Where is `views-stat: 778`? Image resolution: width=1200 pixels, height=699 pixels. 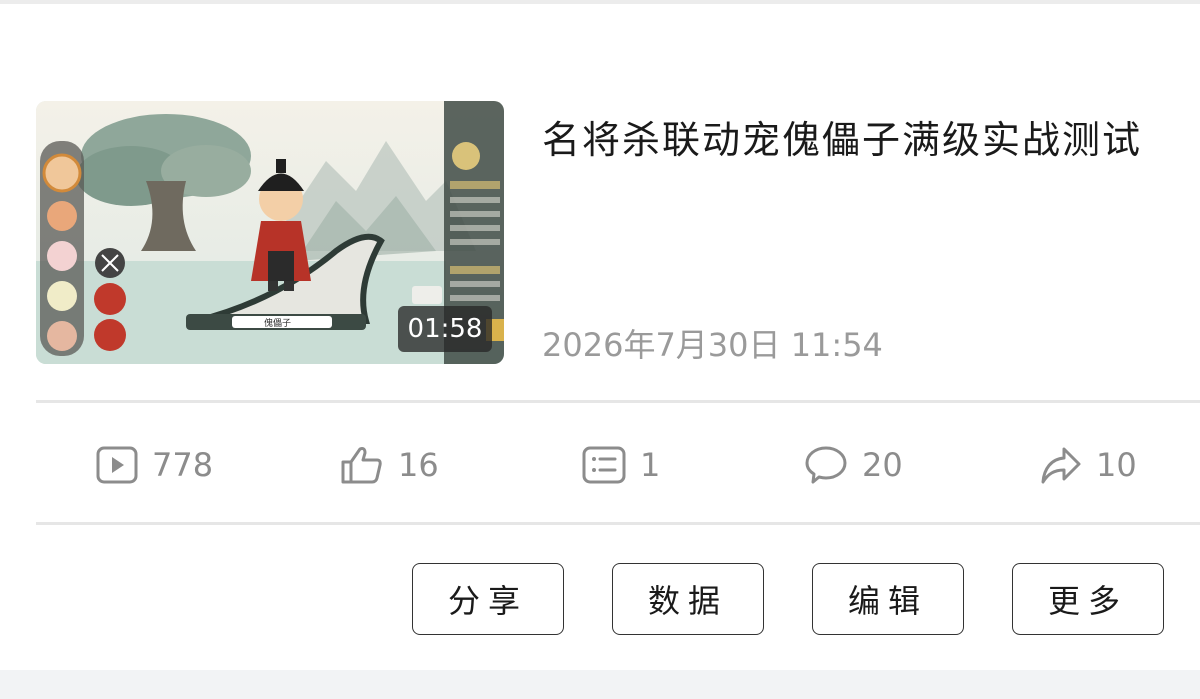
views-stat: 778 is located at coordinates (154, 465).